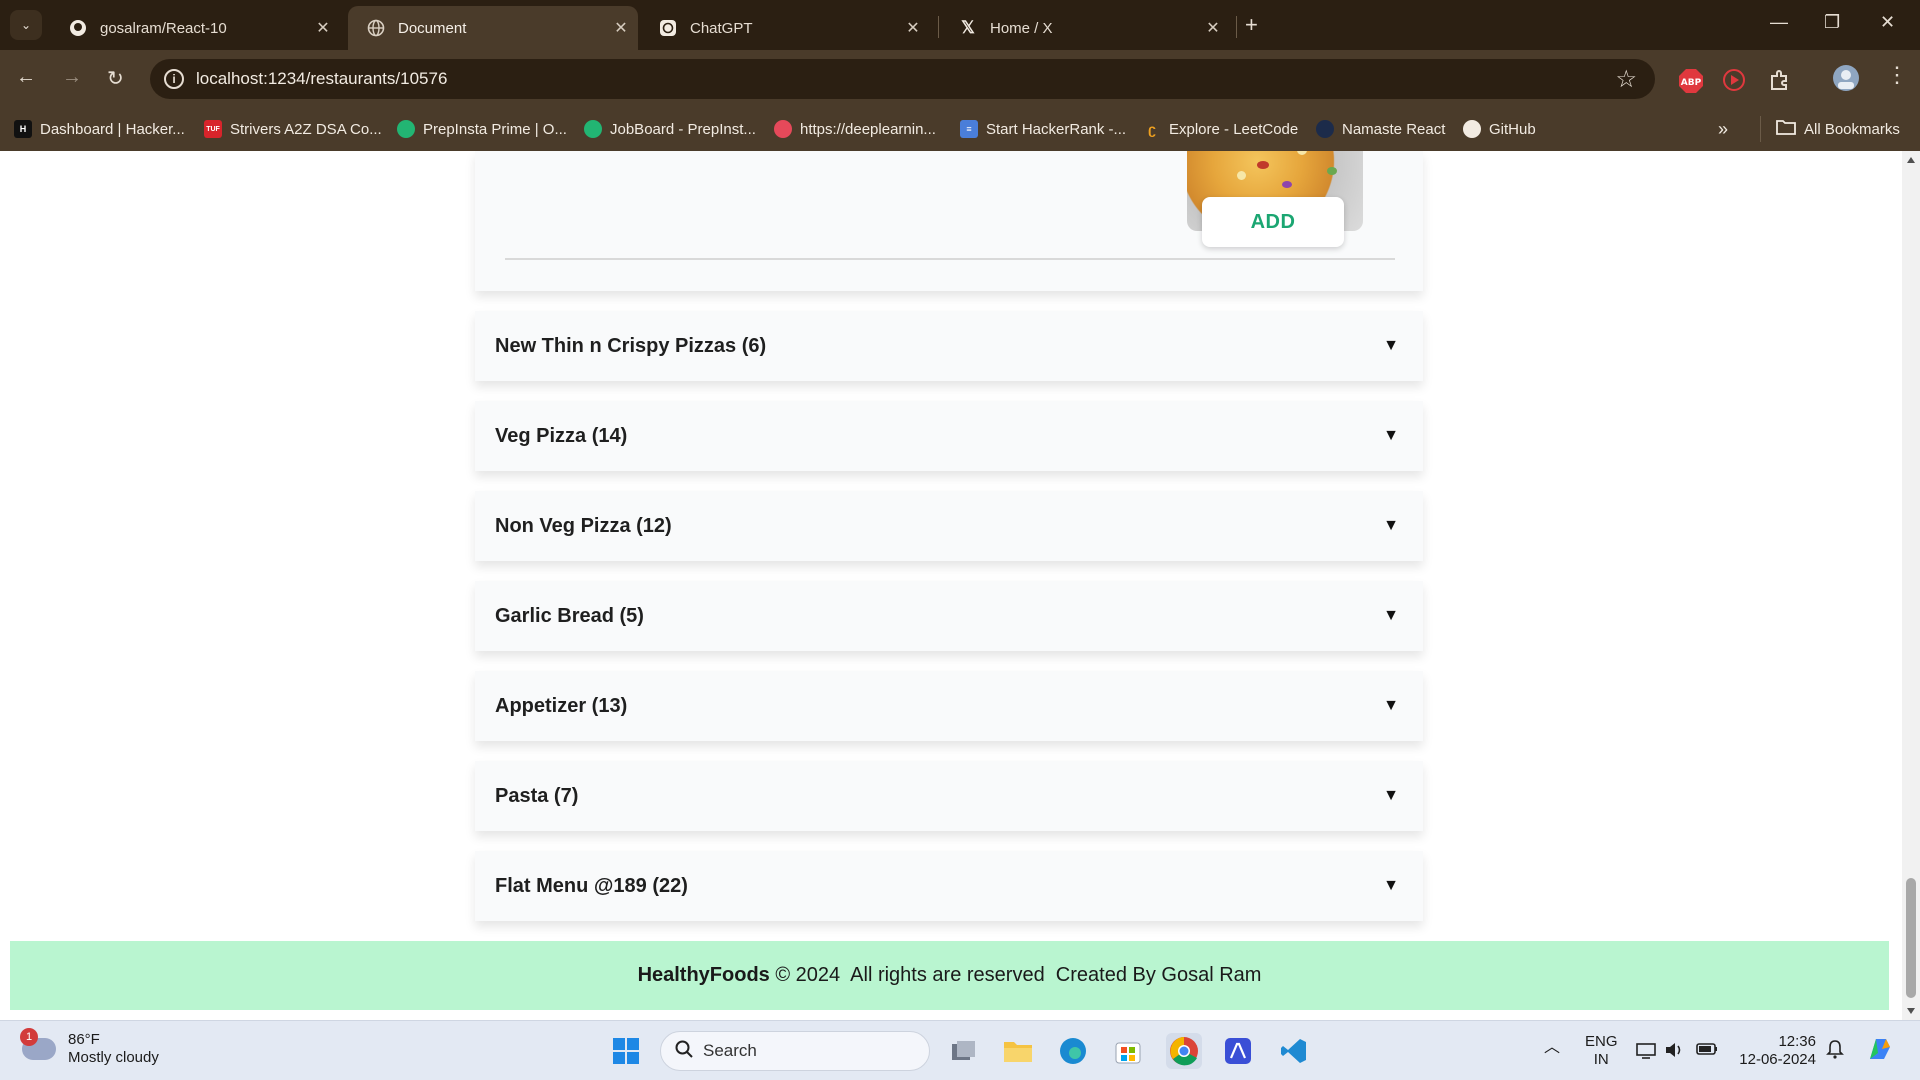 The image size is (1920, 1080). I want to click on clock-time: 12:36, so click(1797, 1041).